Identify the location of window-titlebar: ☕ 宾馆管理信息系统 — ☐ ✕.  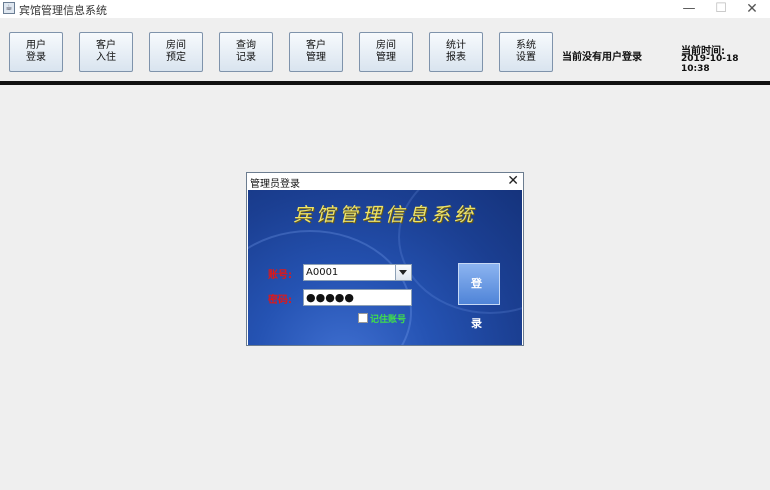
(385, 9).